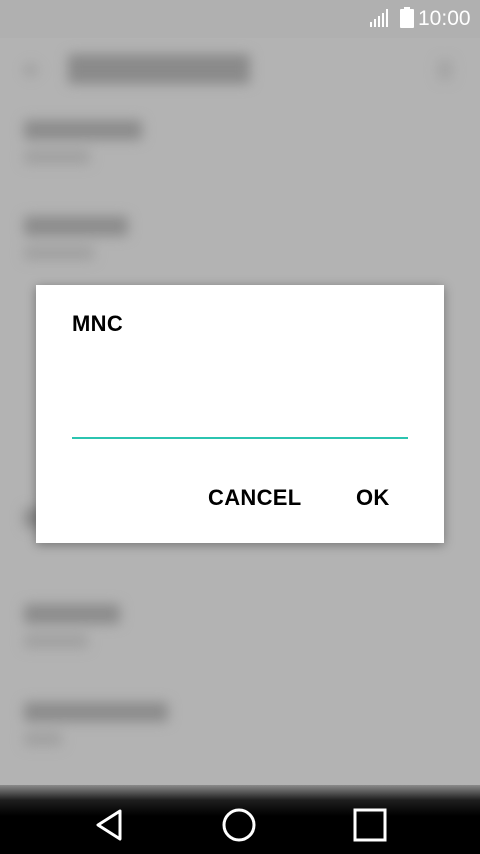  I want to click on battery-icon, so click(407, 17).